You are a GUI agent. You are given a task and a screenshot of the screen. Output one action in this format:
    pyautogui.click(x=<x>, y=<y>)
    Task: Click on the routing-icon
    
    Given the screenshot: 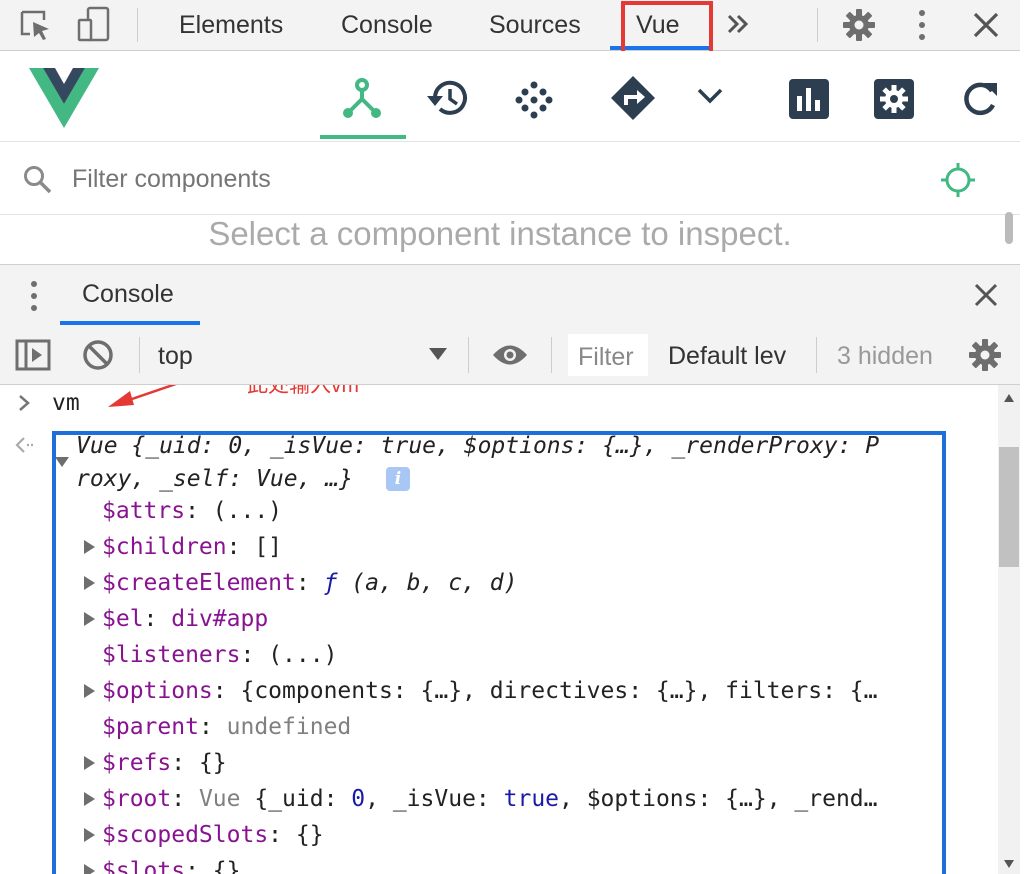 What is the action you would take?
    pyautogui.click(x=633, y=98)
    